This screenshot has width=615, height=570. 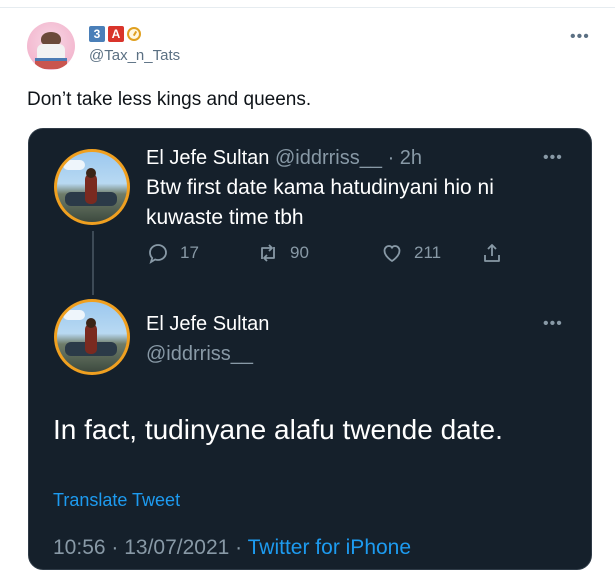 What do you see at coordinates (169, 99) in the screenshot?
I see `tweet-text: Don’t take less kings and queens.` at bounding box center [169, 99].